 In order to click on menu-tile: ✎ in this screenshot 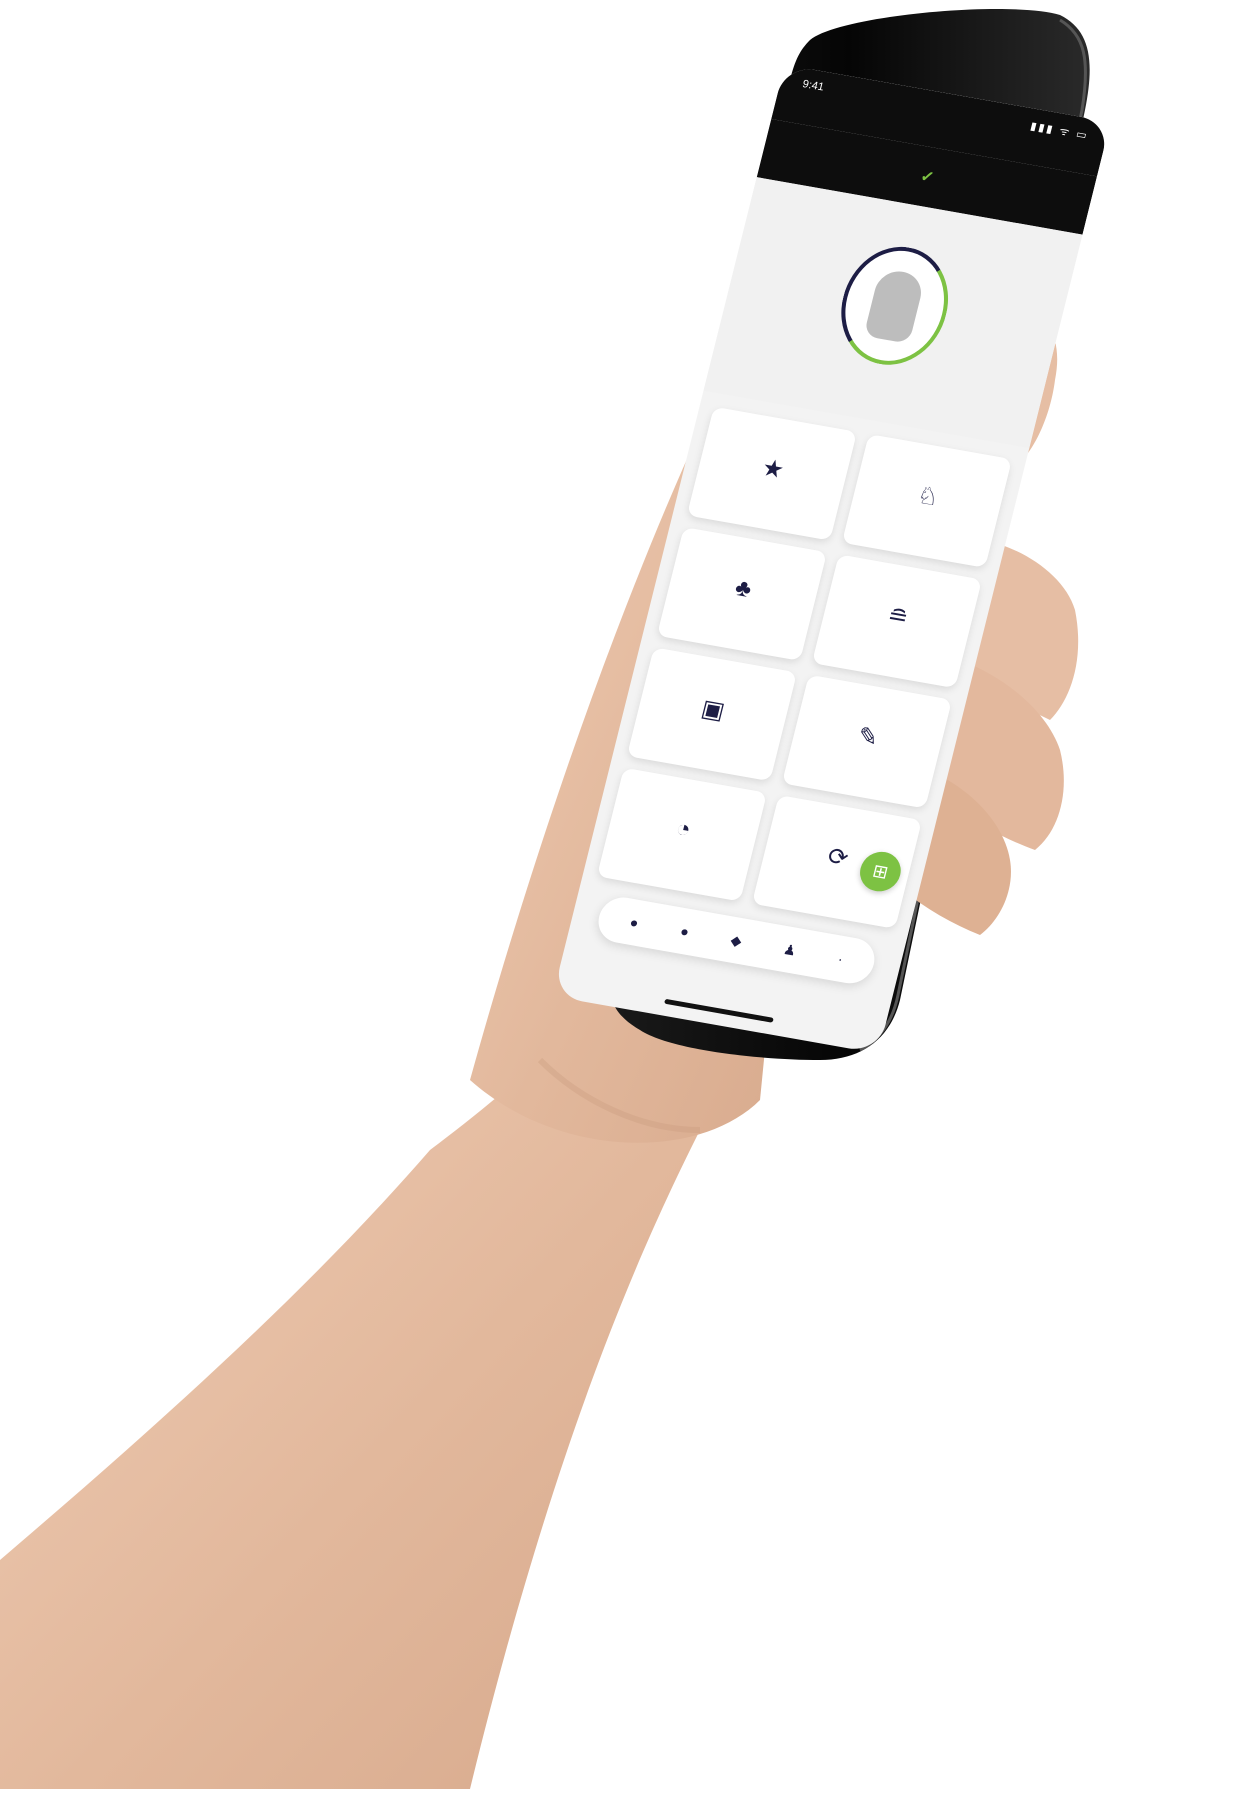, I will do `click(867, 741)`.